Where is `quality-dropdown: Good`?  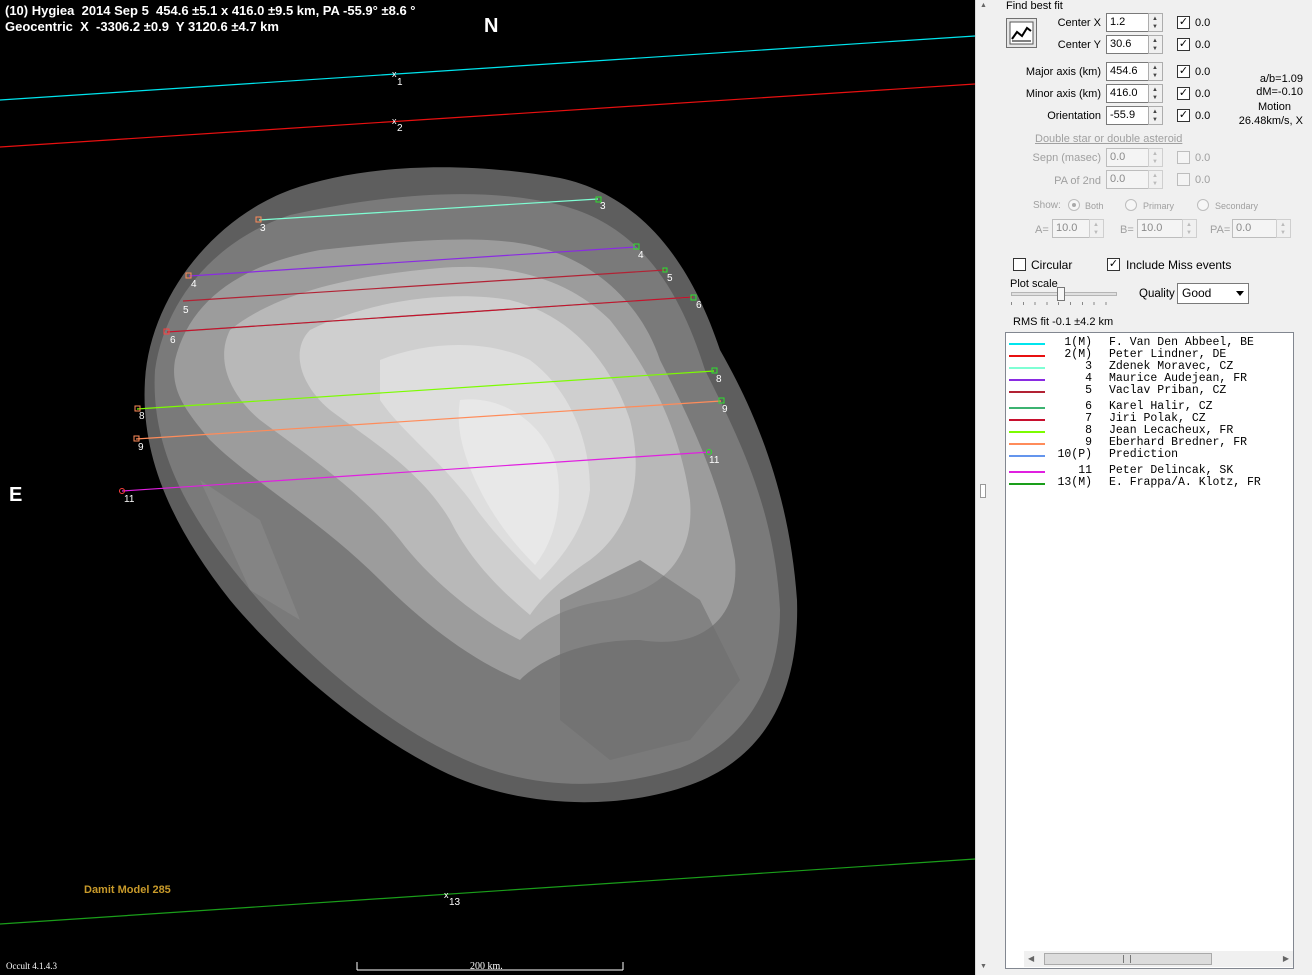
quality-dropdown: Good is located at coordinates (1213, 293).